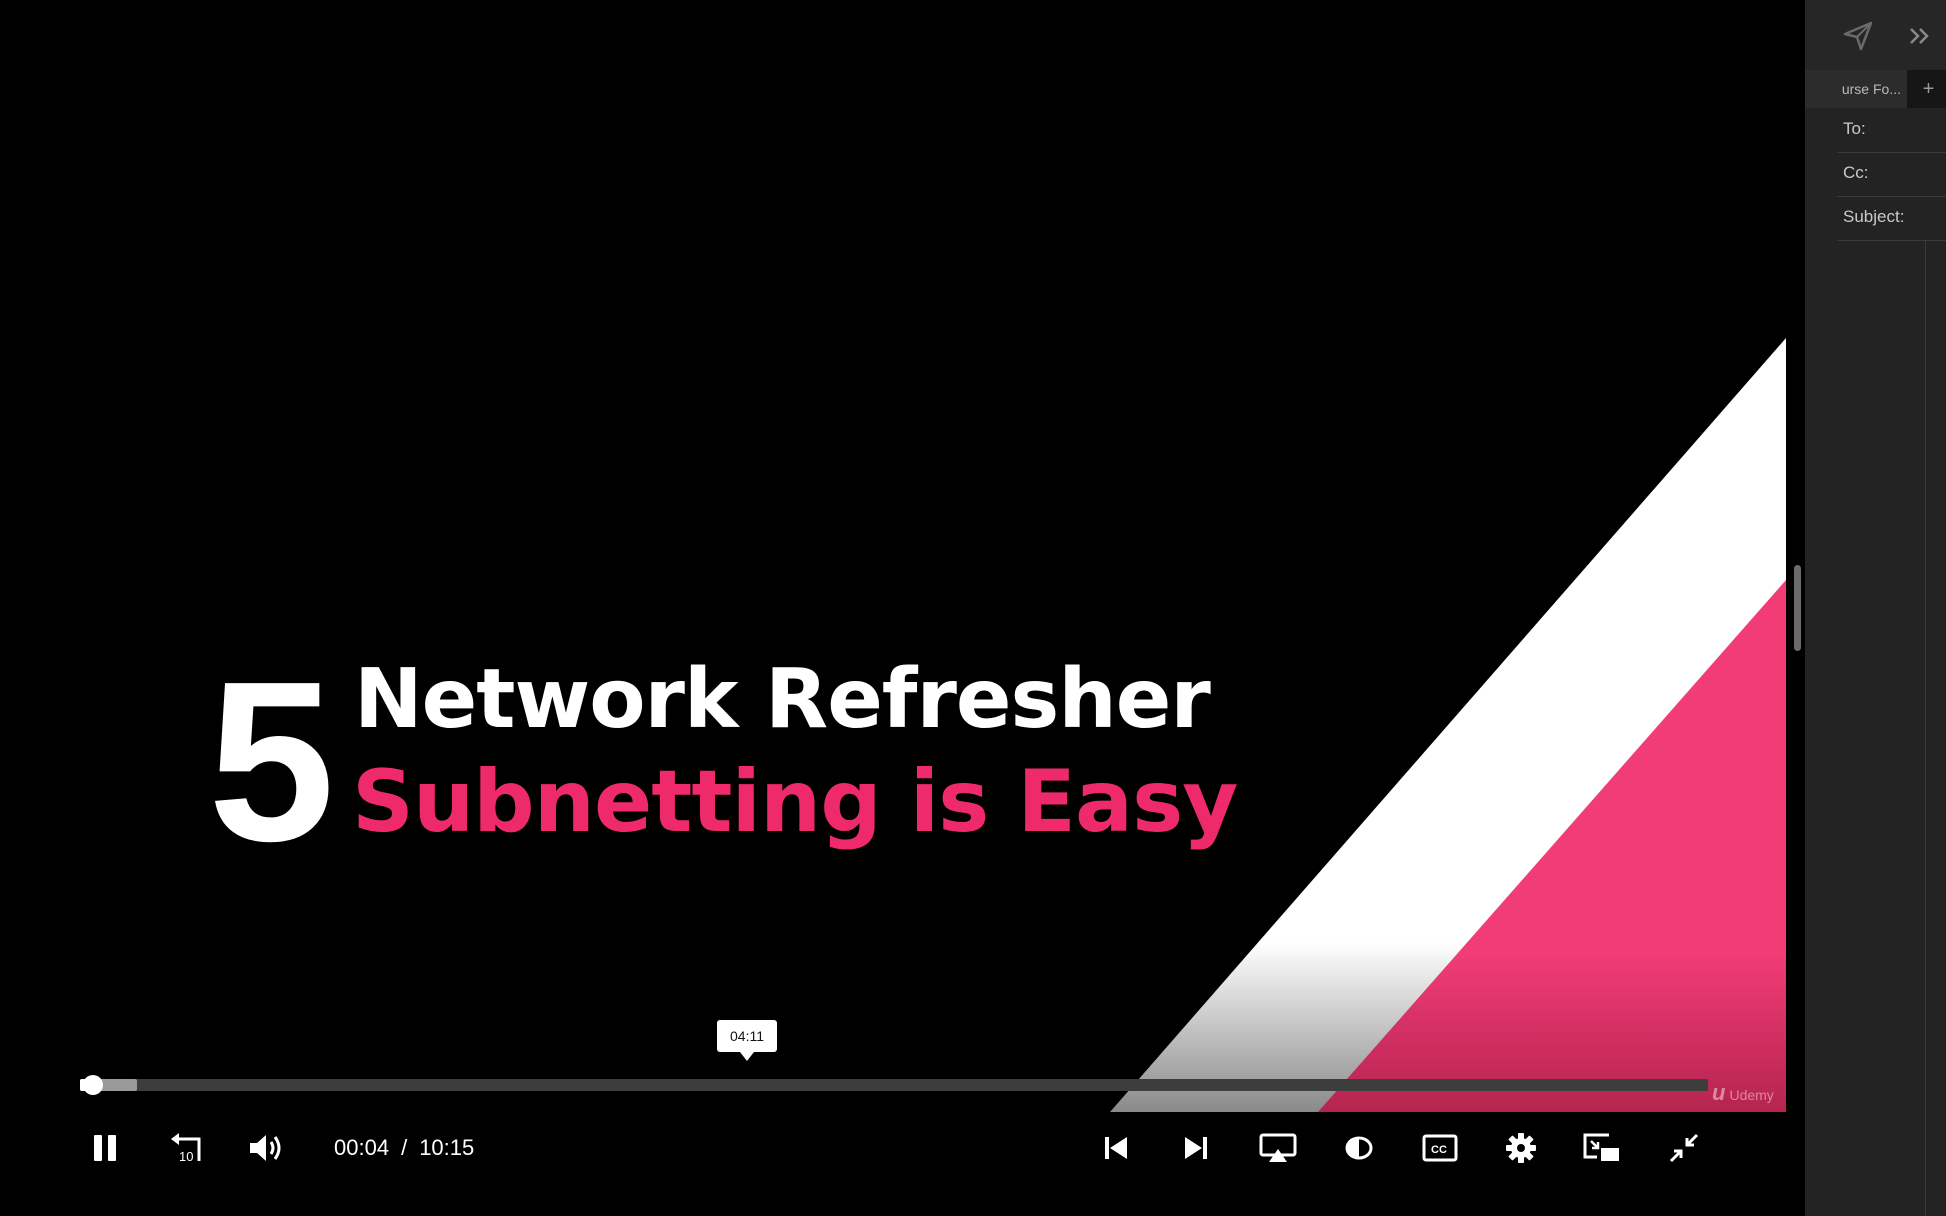 The width and height of the screenshot is (1946, 1216). I want to click on volume-button, so click(267, 1148).